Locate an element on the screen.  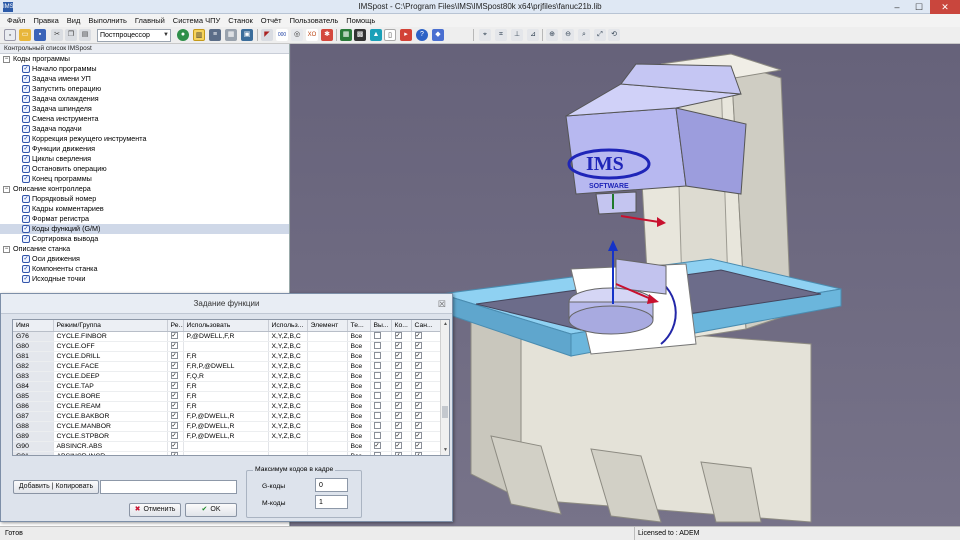
table-row: G81 CYCLE.DRILL ✓ F,R X,Y,Z,B,C Все ✓ ✓ is located at coordinates (227, 356).